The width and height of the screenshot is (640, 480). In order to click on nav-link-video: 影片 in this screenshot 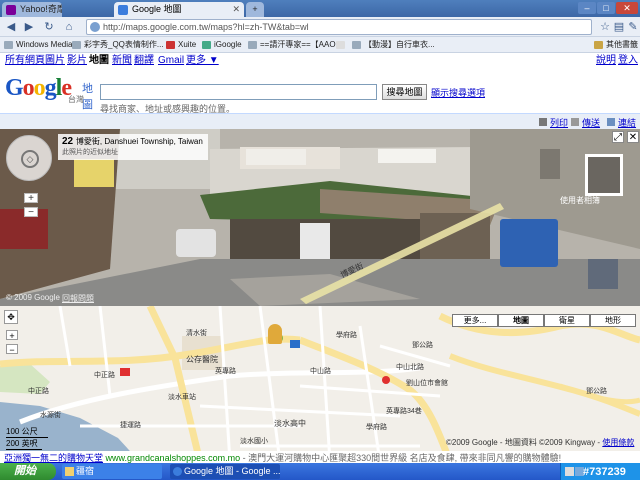, I will do `click(77, 61)`.